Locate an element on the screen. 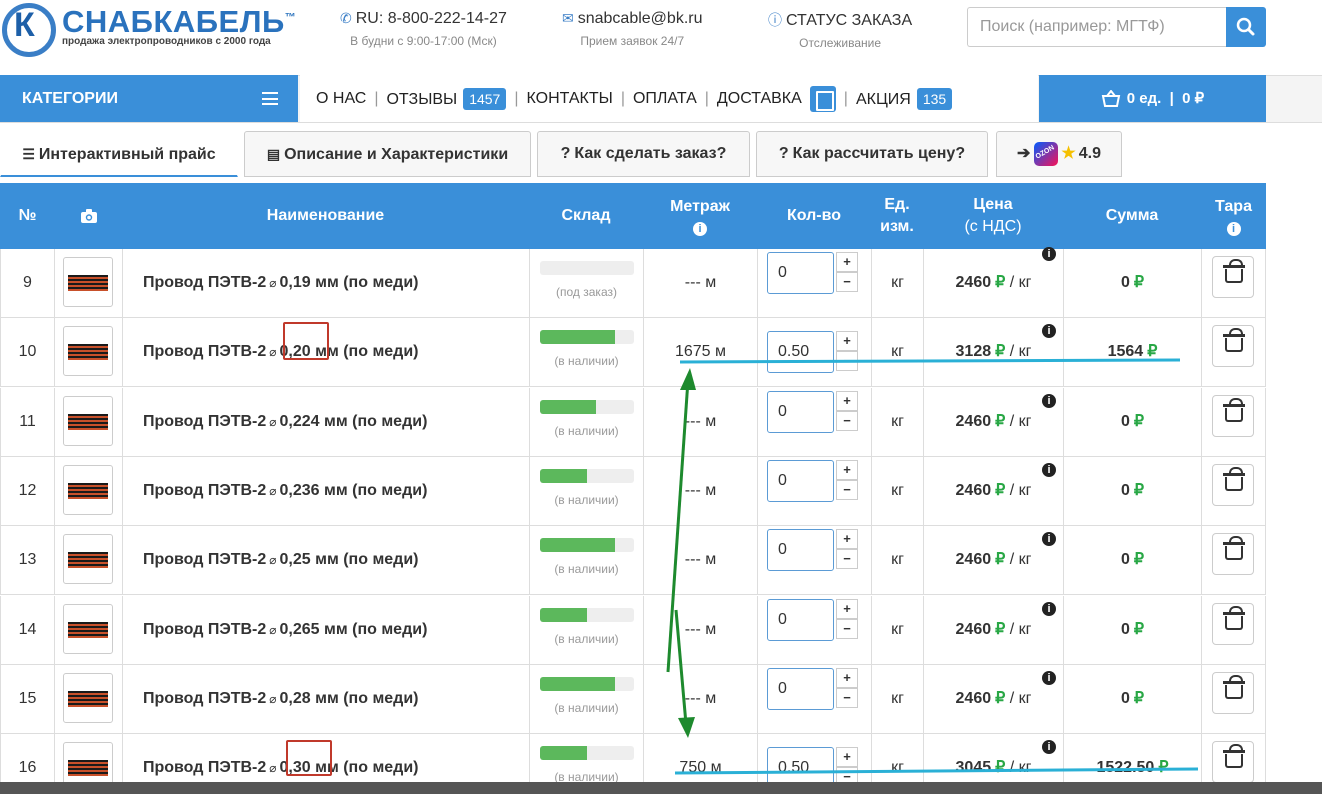 This screenshot has width=1322, height=794. annotation-underline-top is located at coordinates (930, 361).